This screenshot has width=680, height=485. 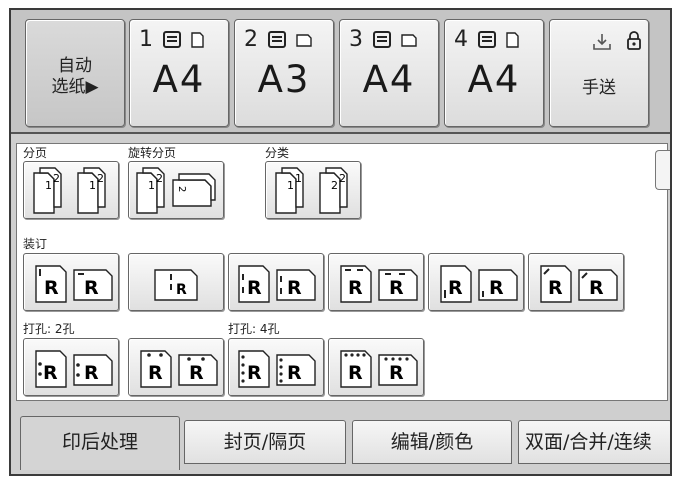 What do you see at coordinates (594, 442) in the screenshot?
I see `tab-duplex-combine-series: 双面/合并/连续` at bounding box center [594, 442].